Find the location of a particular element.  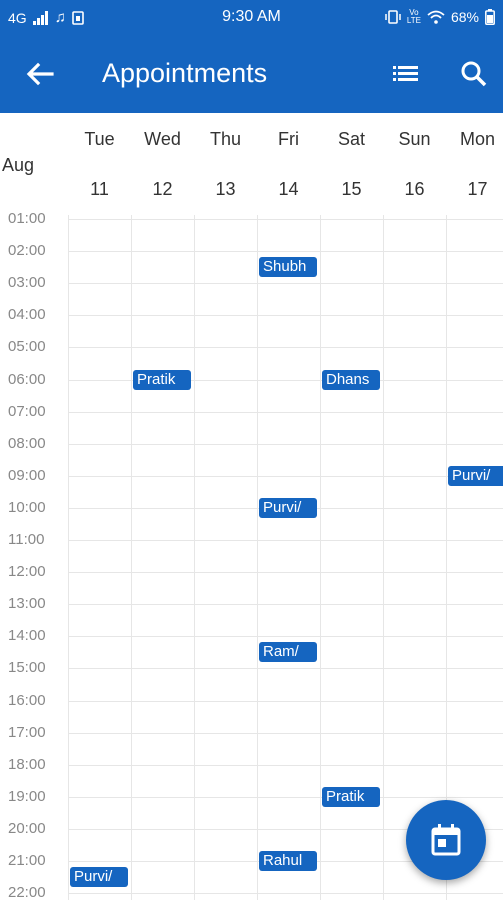

page-title: Appointments is located at coordinates (185, 73).